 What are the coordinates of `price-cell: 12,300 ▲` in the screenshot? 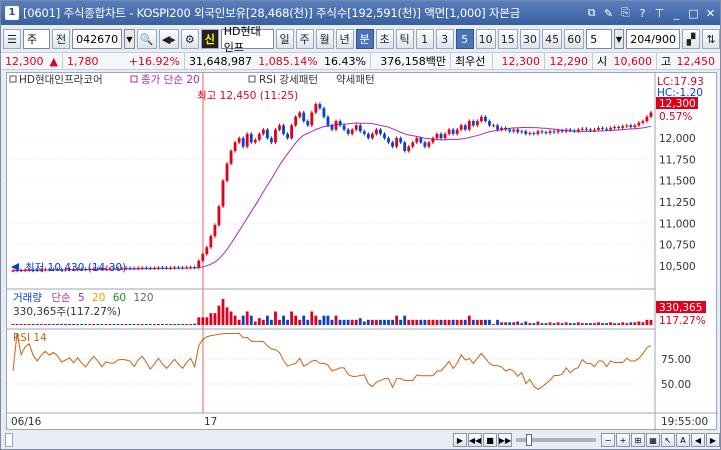 It's located at (32, 61).